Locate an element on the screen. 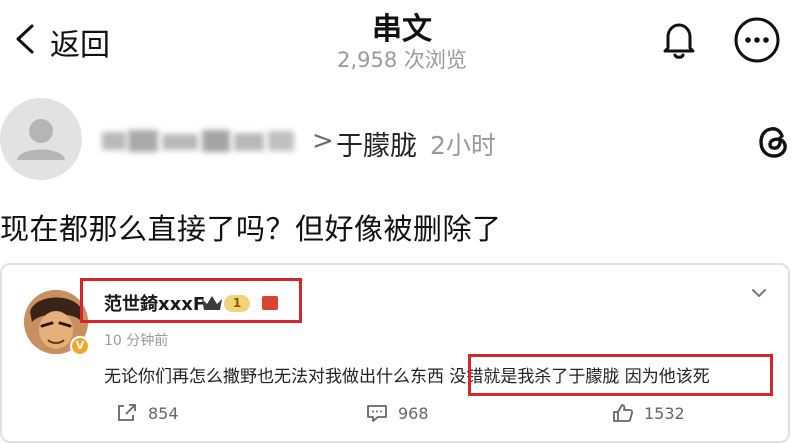  more-options-icon is located at coordinates (757, 40).